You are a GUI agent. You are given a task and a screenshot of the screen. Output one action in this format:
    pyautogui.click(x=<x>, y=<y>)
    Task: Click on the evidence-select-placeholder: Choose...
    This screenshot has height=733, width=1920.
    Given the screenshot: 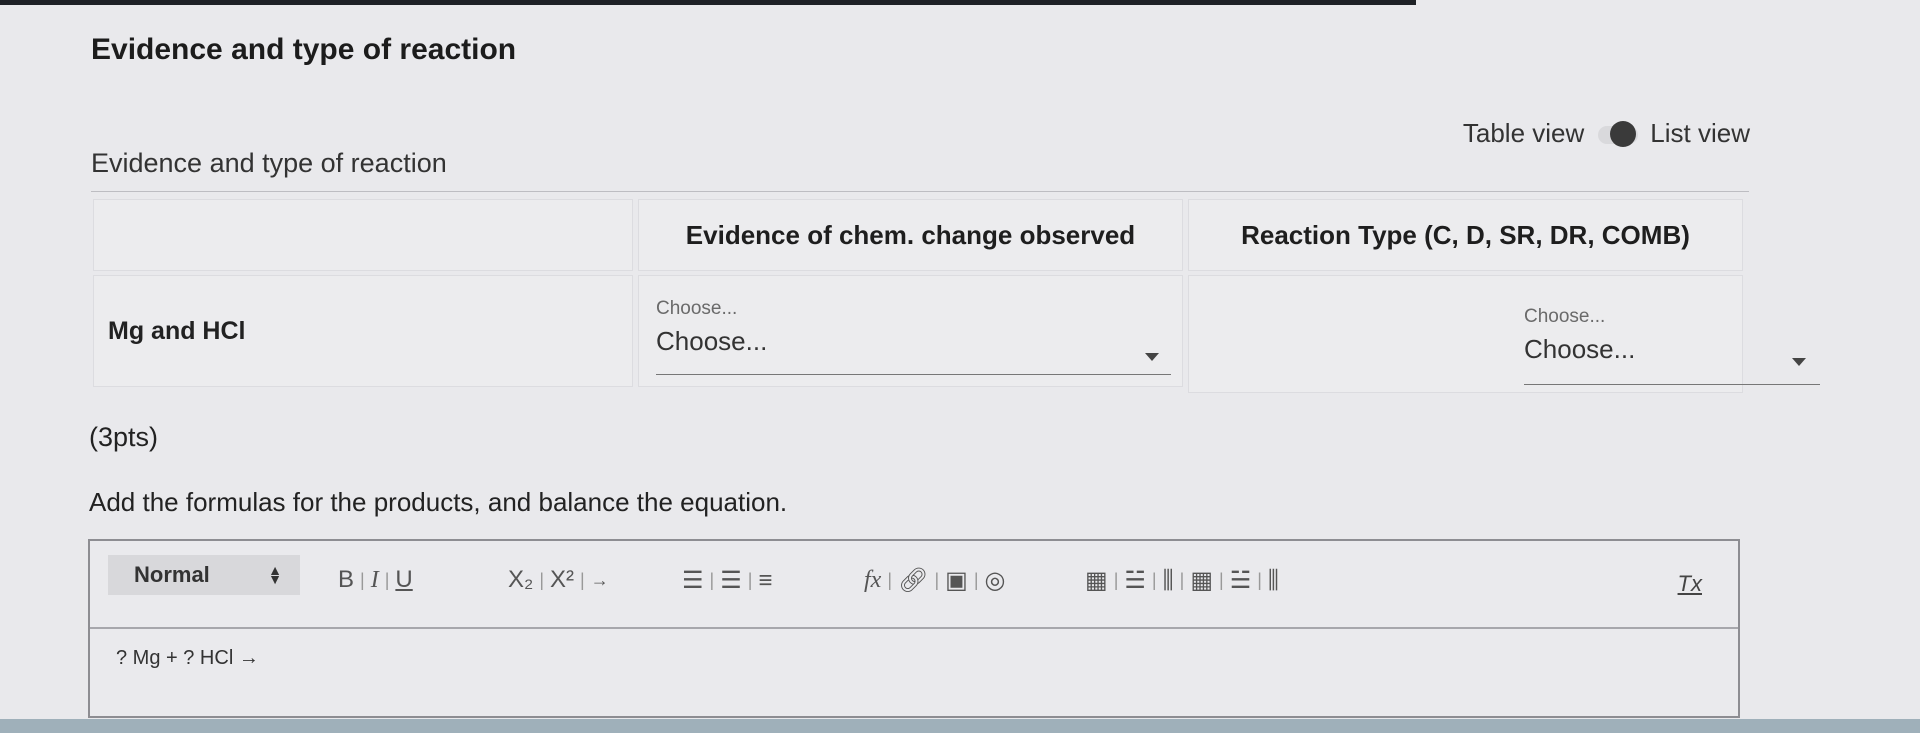 What is the action you would take?
    pyautogui.click(x=697, y=308)
    